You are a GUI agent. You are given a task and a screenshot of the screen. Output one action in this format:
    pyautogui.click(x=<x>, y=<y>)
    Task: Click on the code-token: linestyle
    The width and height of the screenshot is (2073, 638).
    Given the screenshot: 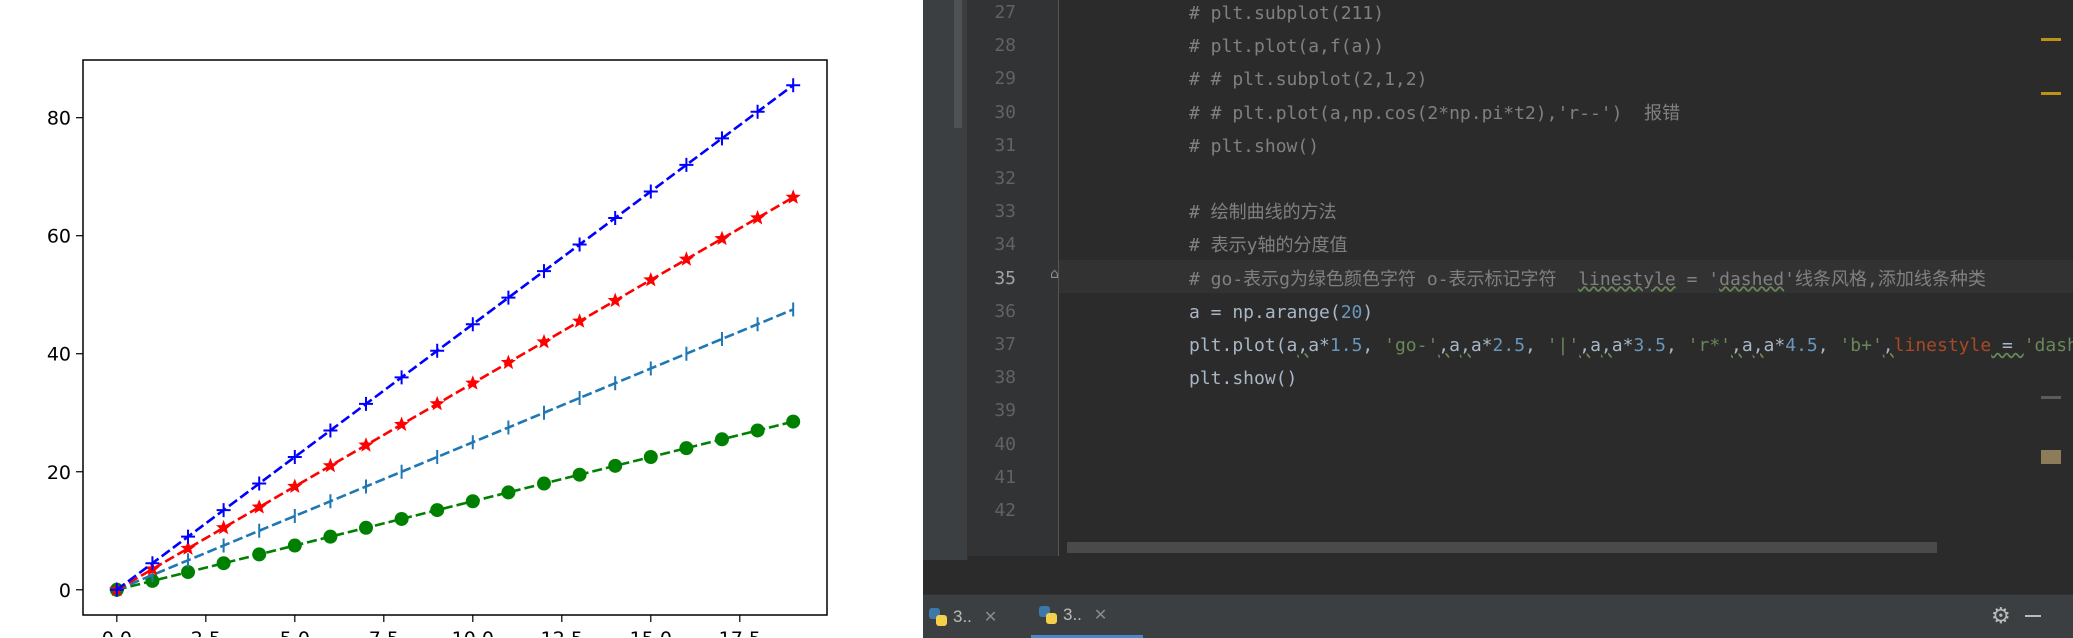 What is the action you would take?
    pyautogui.click(x=1942, y=345)
    